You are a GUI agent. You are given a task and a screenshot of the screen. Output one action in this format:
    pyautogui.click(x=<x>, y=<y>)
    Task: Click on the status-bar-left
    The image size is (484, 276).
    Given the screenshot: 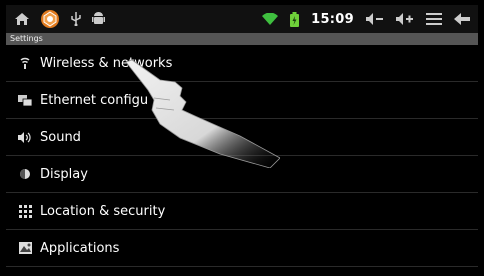 What is the action you would take?
    pyautogui.click(x=55, y=19)
    